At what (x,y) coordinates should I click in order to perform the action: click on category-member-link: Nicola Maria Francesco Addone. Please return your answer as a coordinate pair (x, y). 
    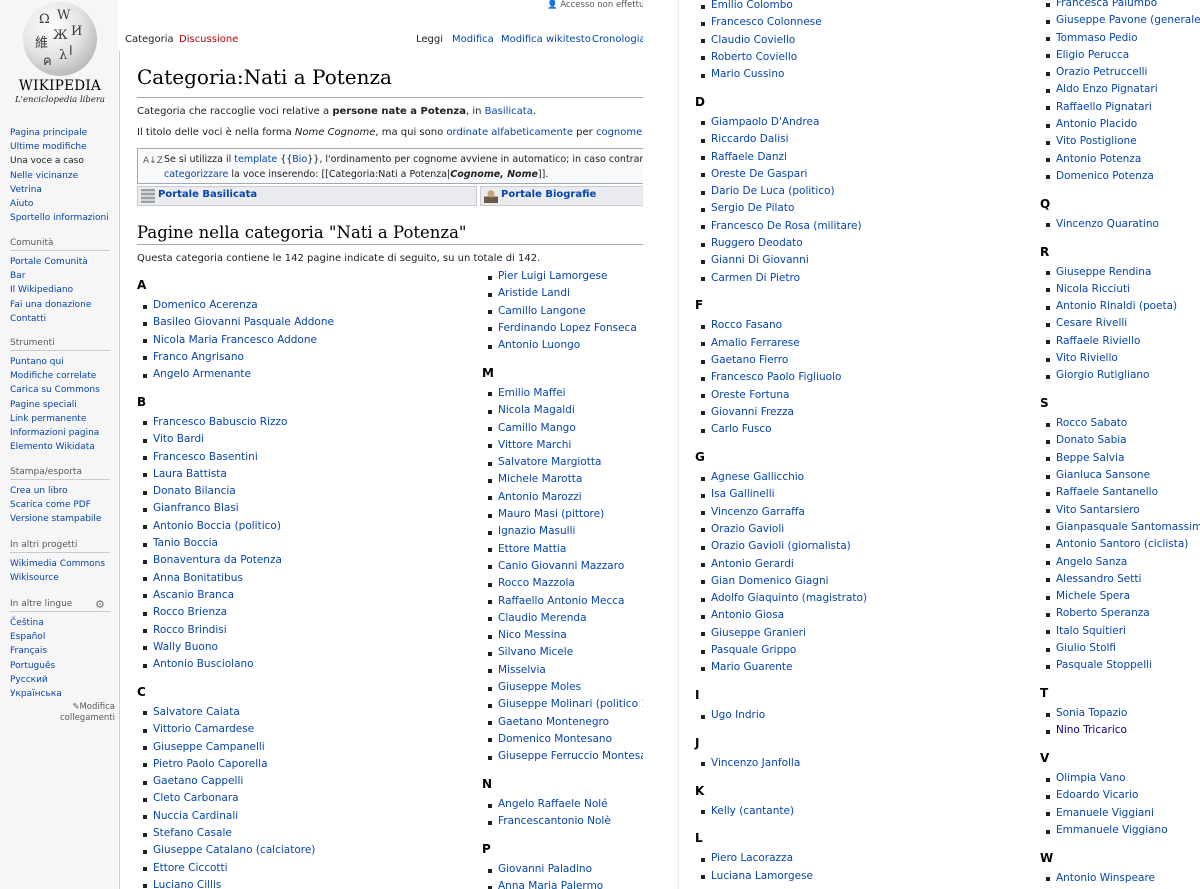
    Looking at the image, I should click on (297, 340).